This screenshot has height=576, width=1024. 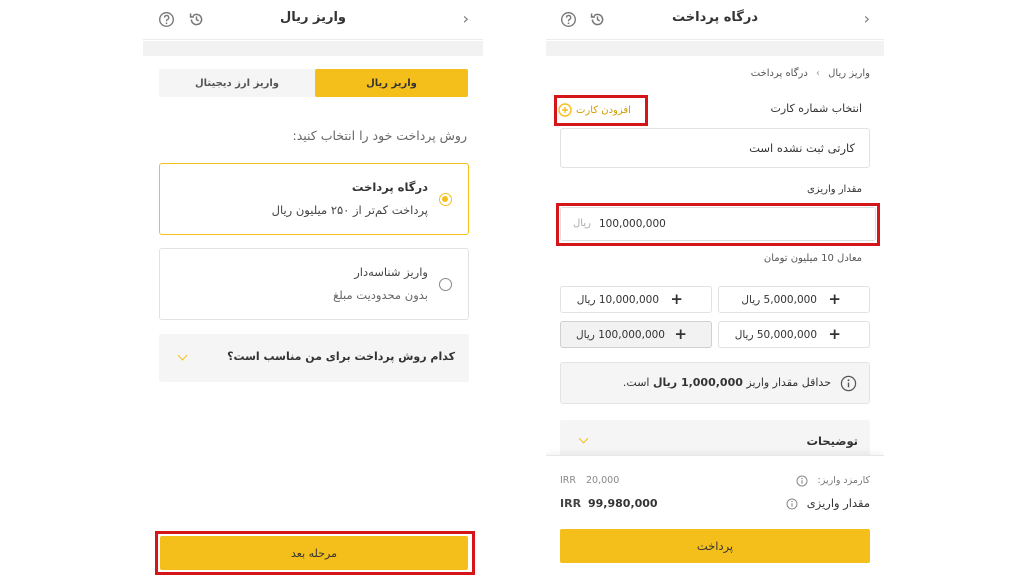 I want to click on deposit-tabs: واریز ریال واریز ارز دیجیتال, so click(x=313, y=83).